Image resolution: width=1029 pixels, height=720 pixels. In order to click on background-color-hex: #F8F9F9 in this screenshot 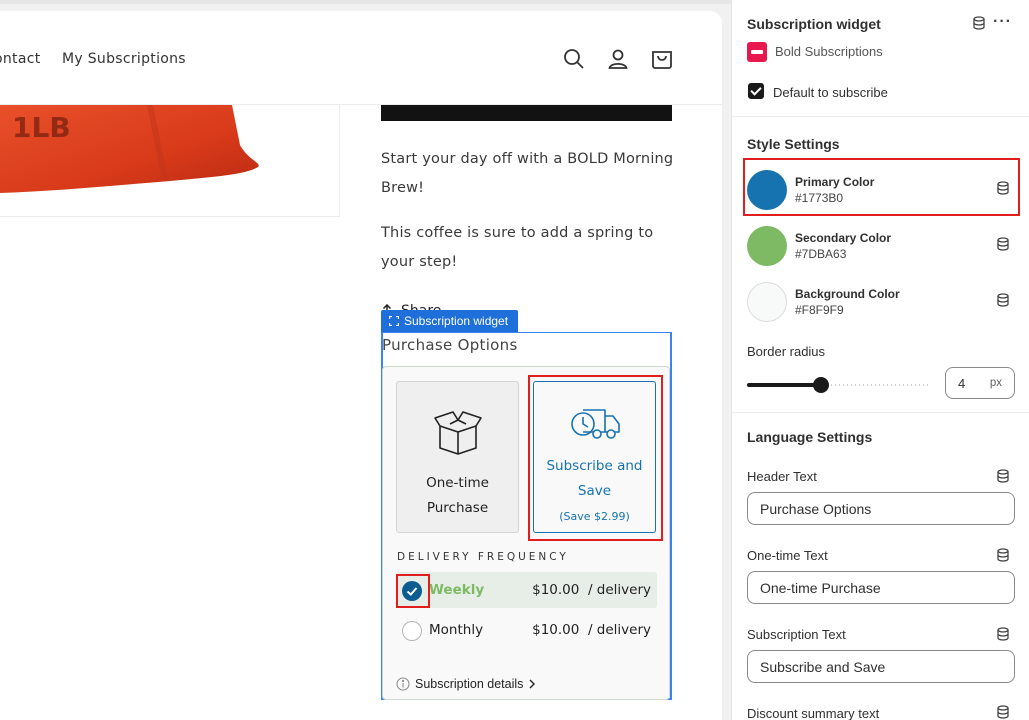, I will do `click(819, 310)`.